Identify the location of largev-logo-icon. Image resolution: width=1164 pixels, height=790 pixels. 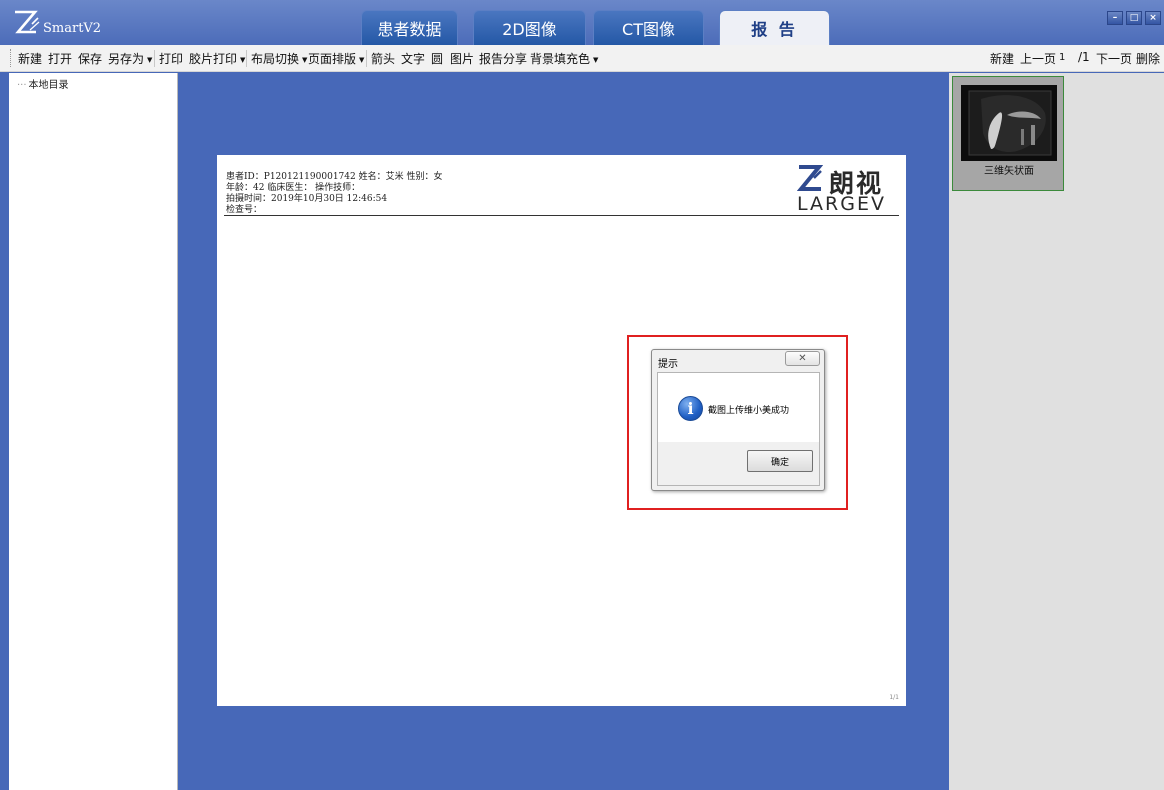
(810, 178).